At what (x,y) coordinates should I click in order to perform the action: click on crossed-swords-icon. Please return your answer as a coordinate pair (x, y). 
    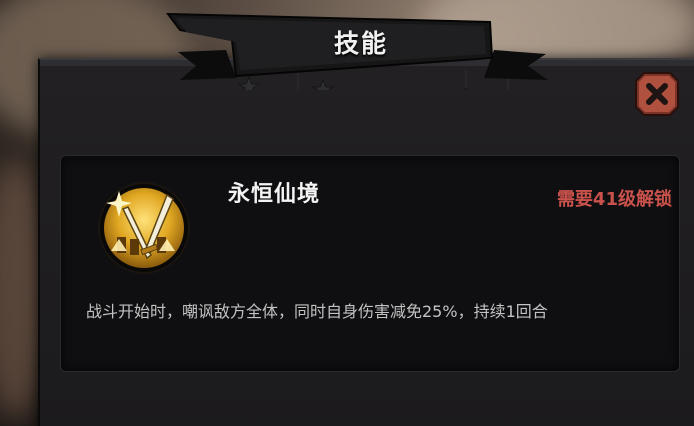
    Looking at the image, I should click on (144, 228).